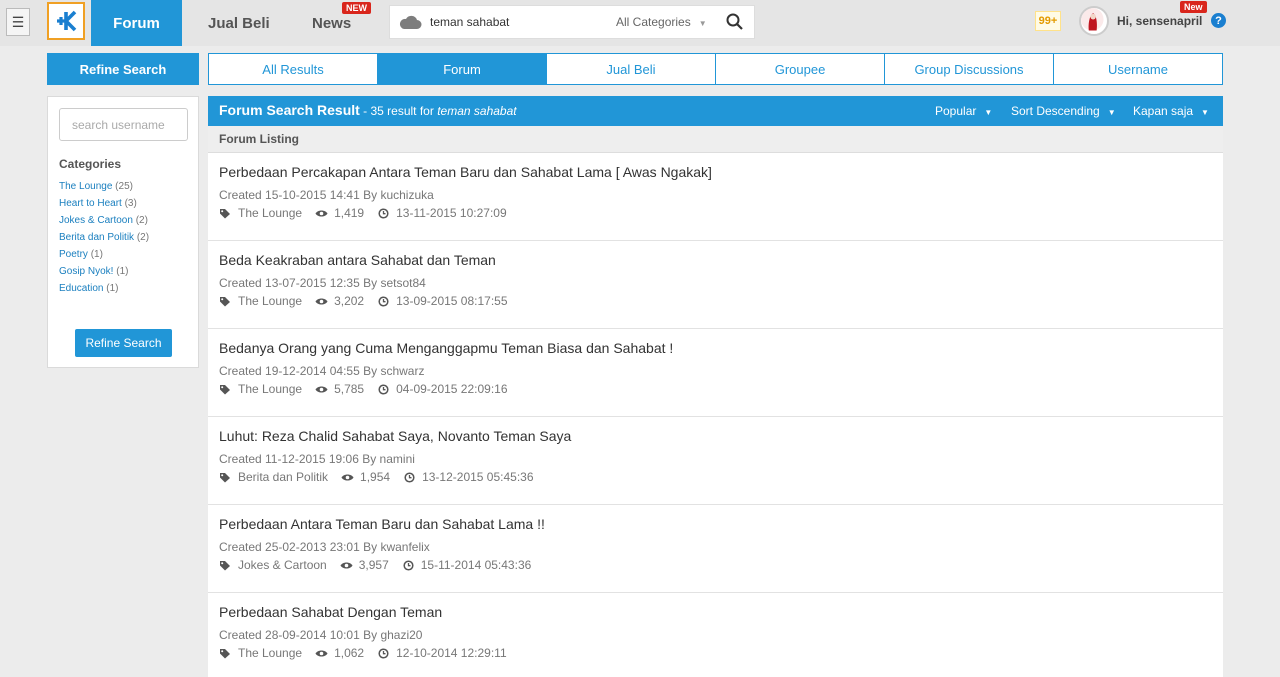 This screenshot has height=677, width=1280. I want to click on category-count: (3), so click(130, 203).